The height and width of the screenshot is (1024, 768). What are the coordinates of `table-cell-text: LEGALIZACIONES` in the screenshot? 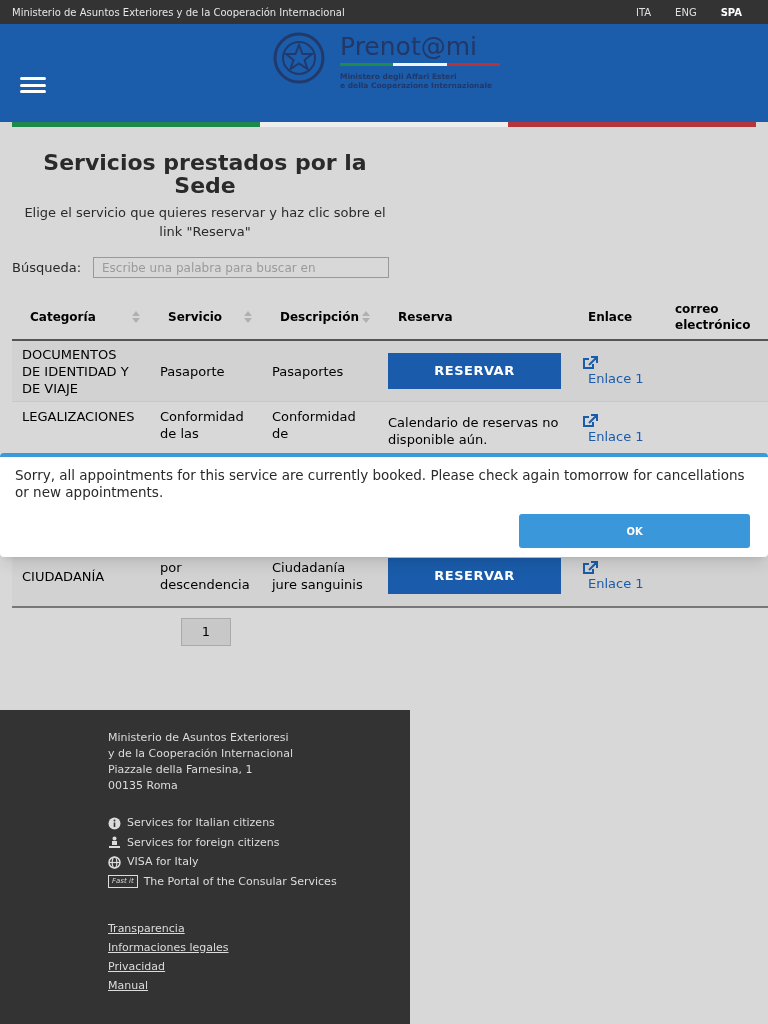 It's located at (79, 416).